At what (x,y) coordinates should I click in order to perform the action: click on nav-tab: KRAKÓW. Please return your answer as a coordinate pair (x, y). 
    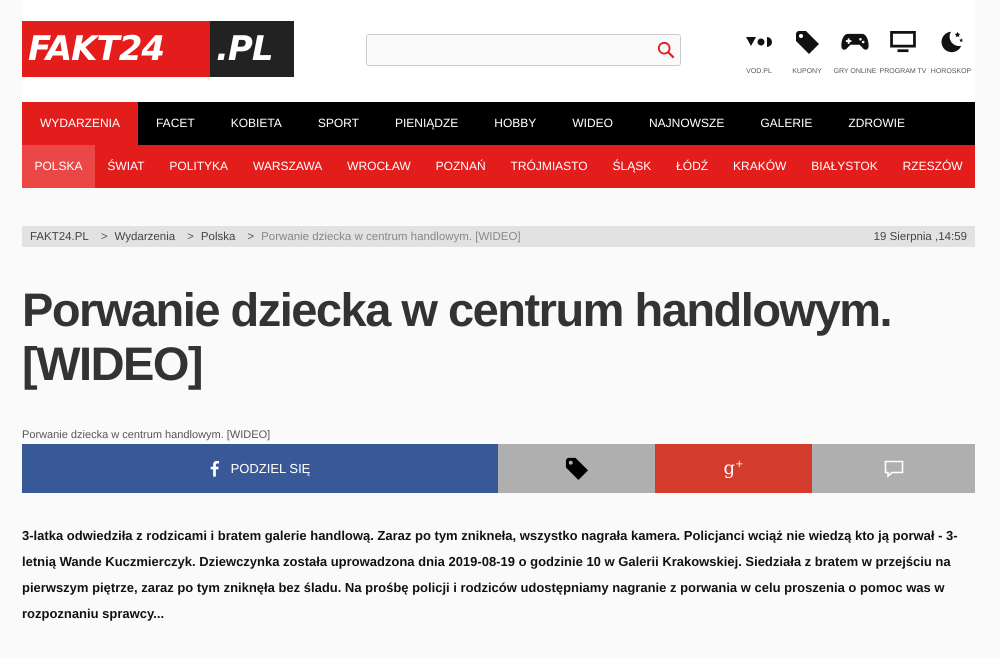
    Looking at the image, I should click on (759, 166).